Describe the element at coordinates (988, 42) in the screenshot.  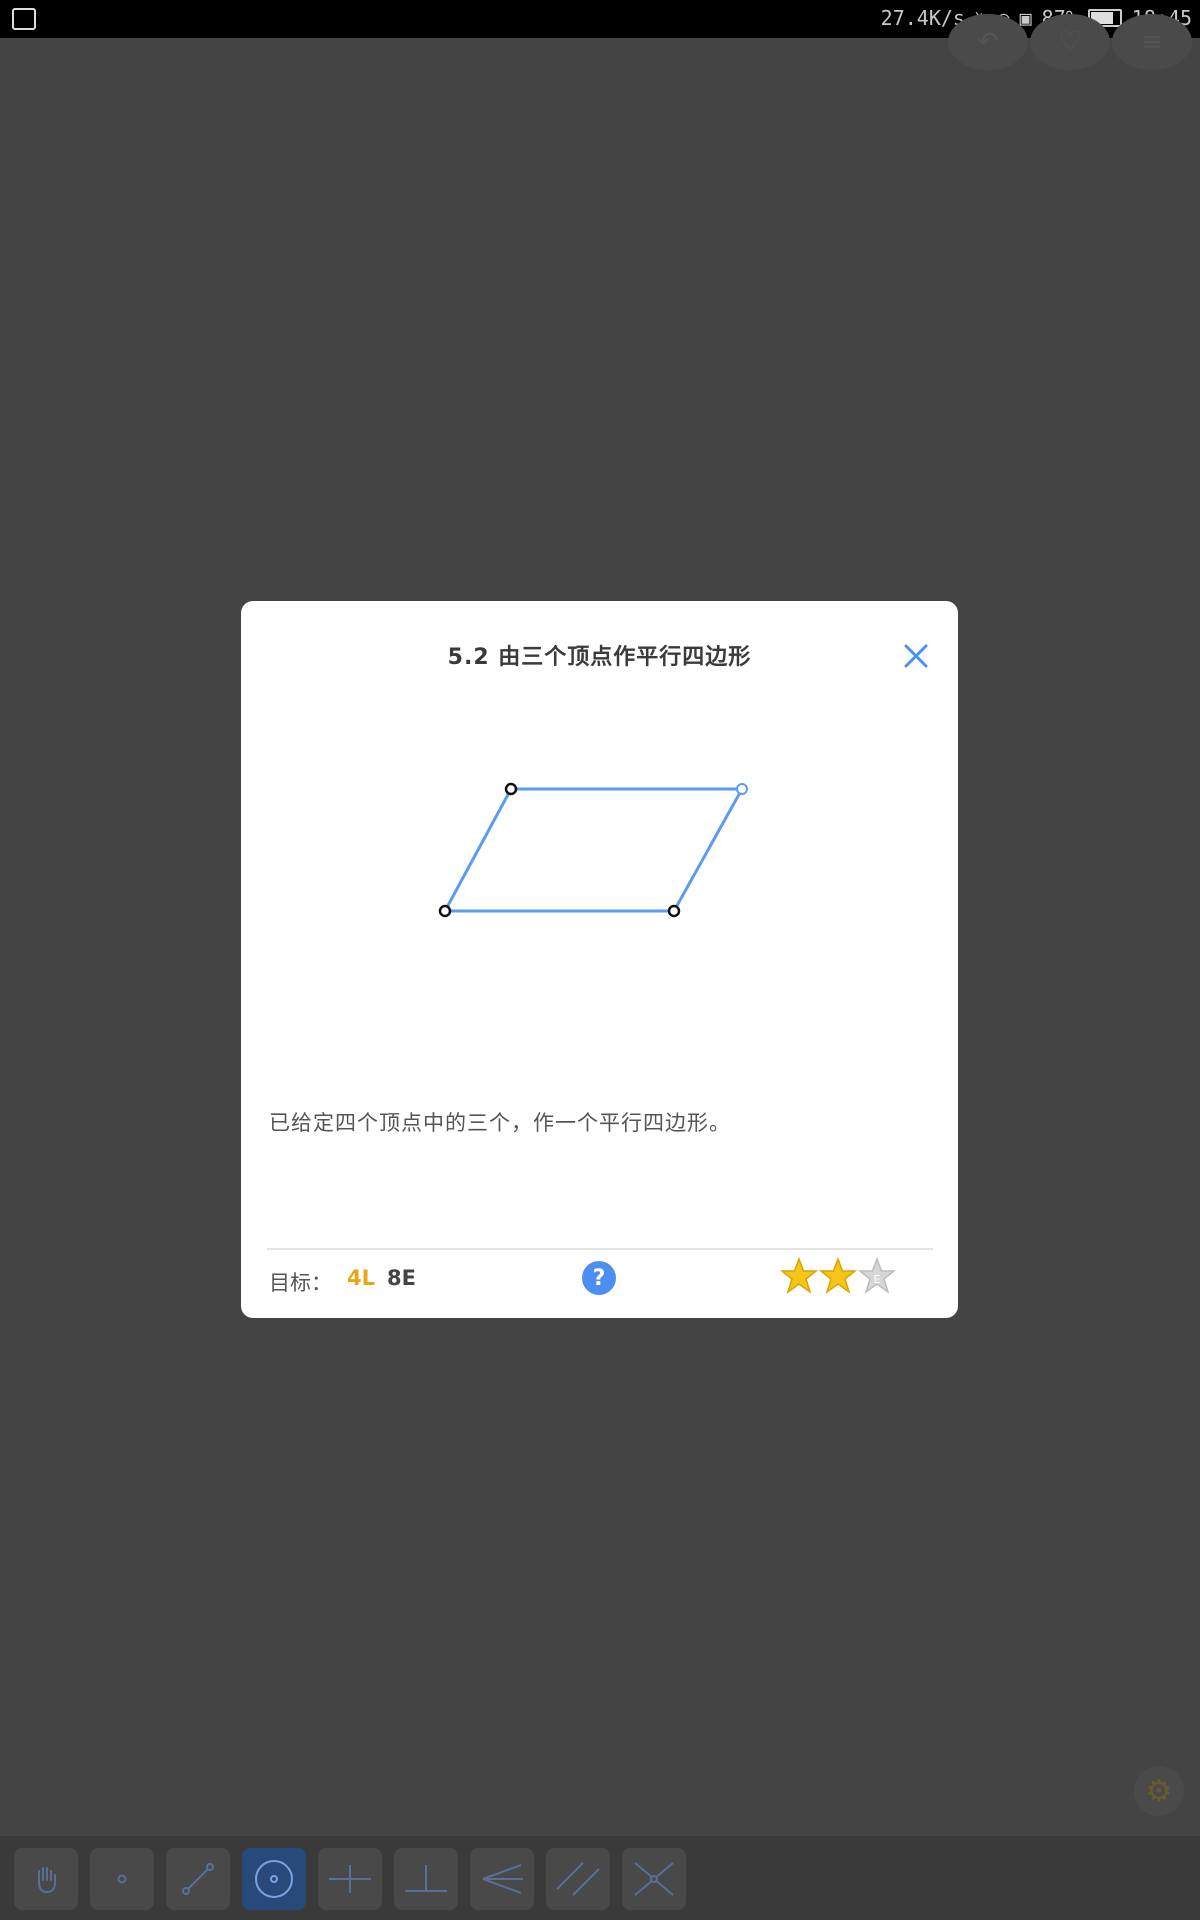
I see `undo-button: ↶` at that location.